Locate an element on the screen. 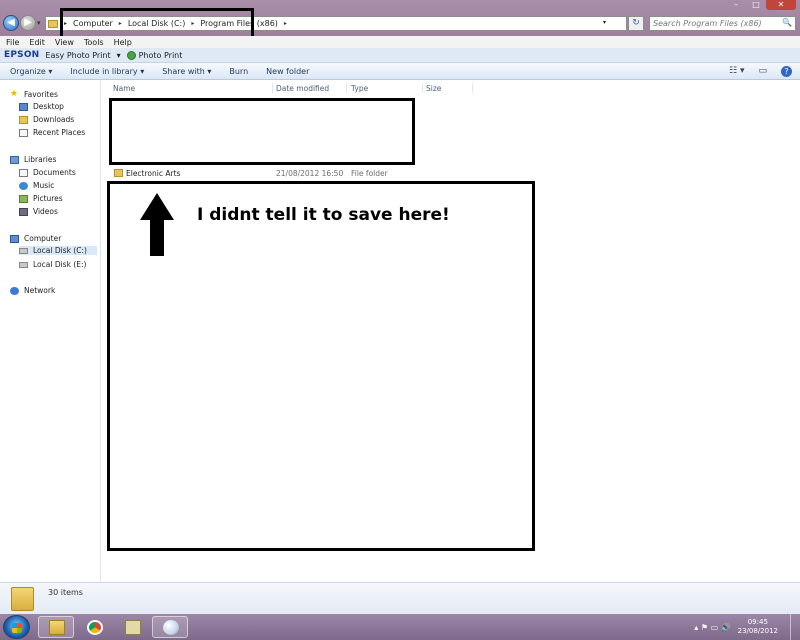  start-button is located at coordinates (16, 627).